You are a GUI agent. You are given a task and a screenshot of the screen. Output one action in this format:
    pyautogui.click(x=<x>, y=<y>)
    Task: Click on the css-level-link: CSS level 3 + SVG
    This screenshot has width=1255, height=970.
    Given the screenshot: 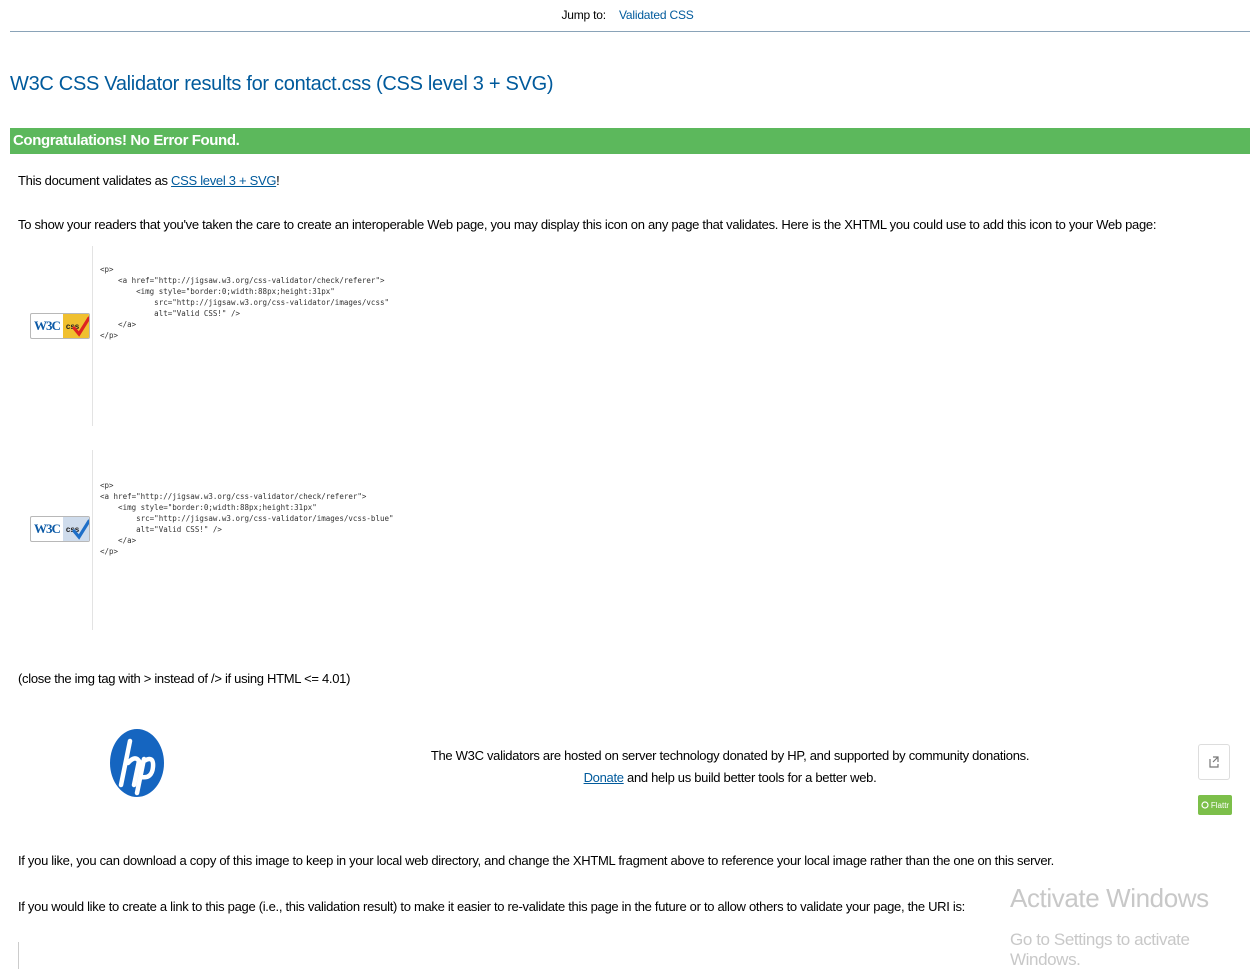 What is the action you would take?
    pyautogui.click(x=223, y=180)
    